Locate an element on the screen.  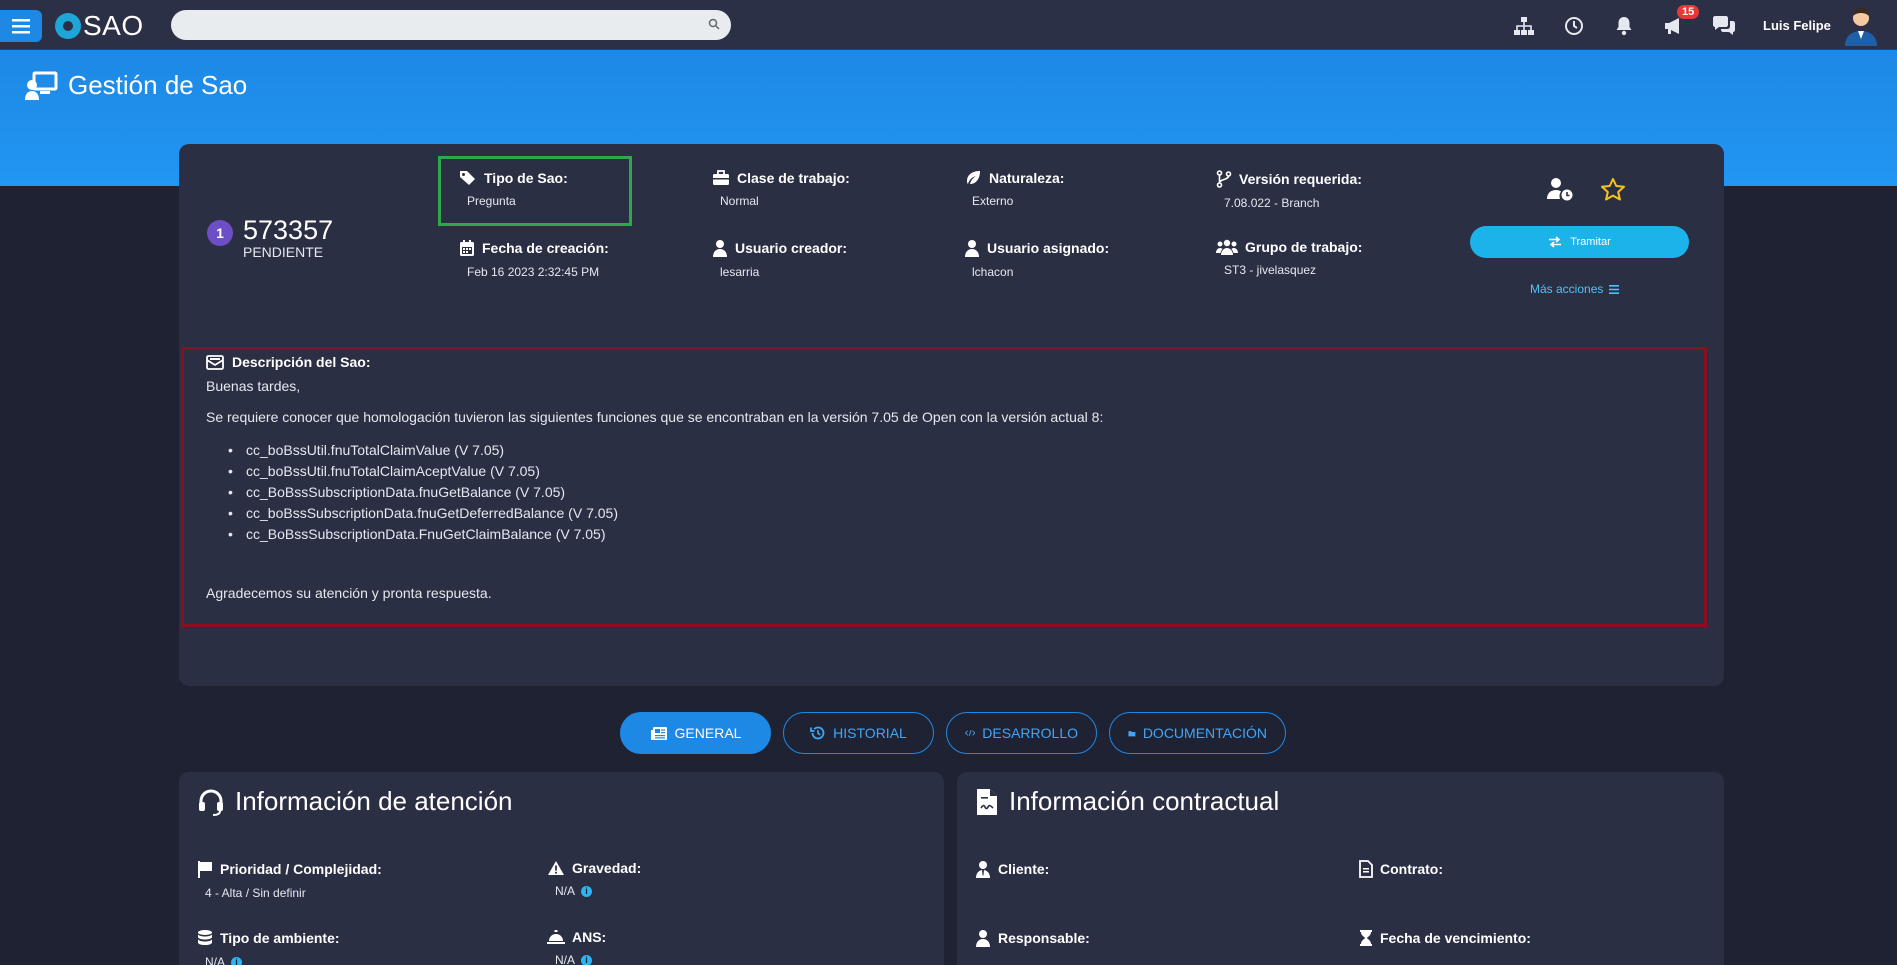
chat-button is located at coordinates (1724, 26).